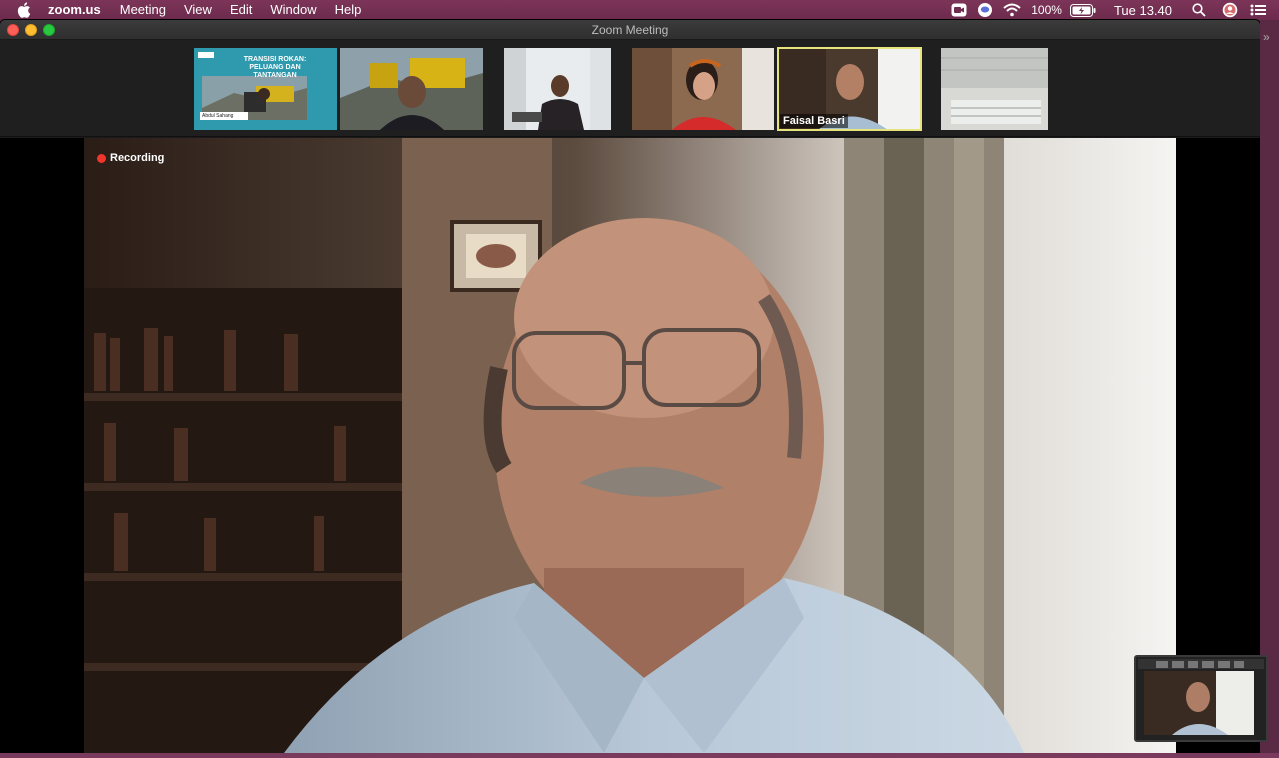  Describe the element at coordinates (101, 158) in the screenshot. I see `recording-dot-icon` at that location.